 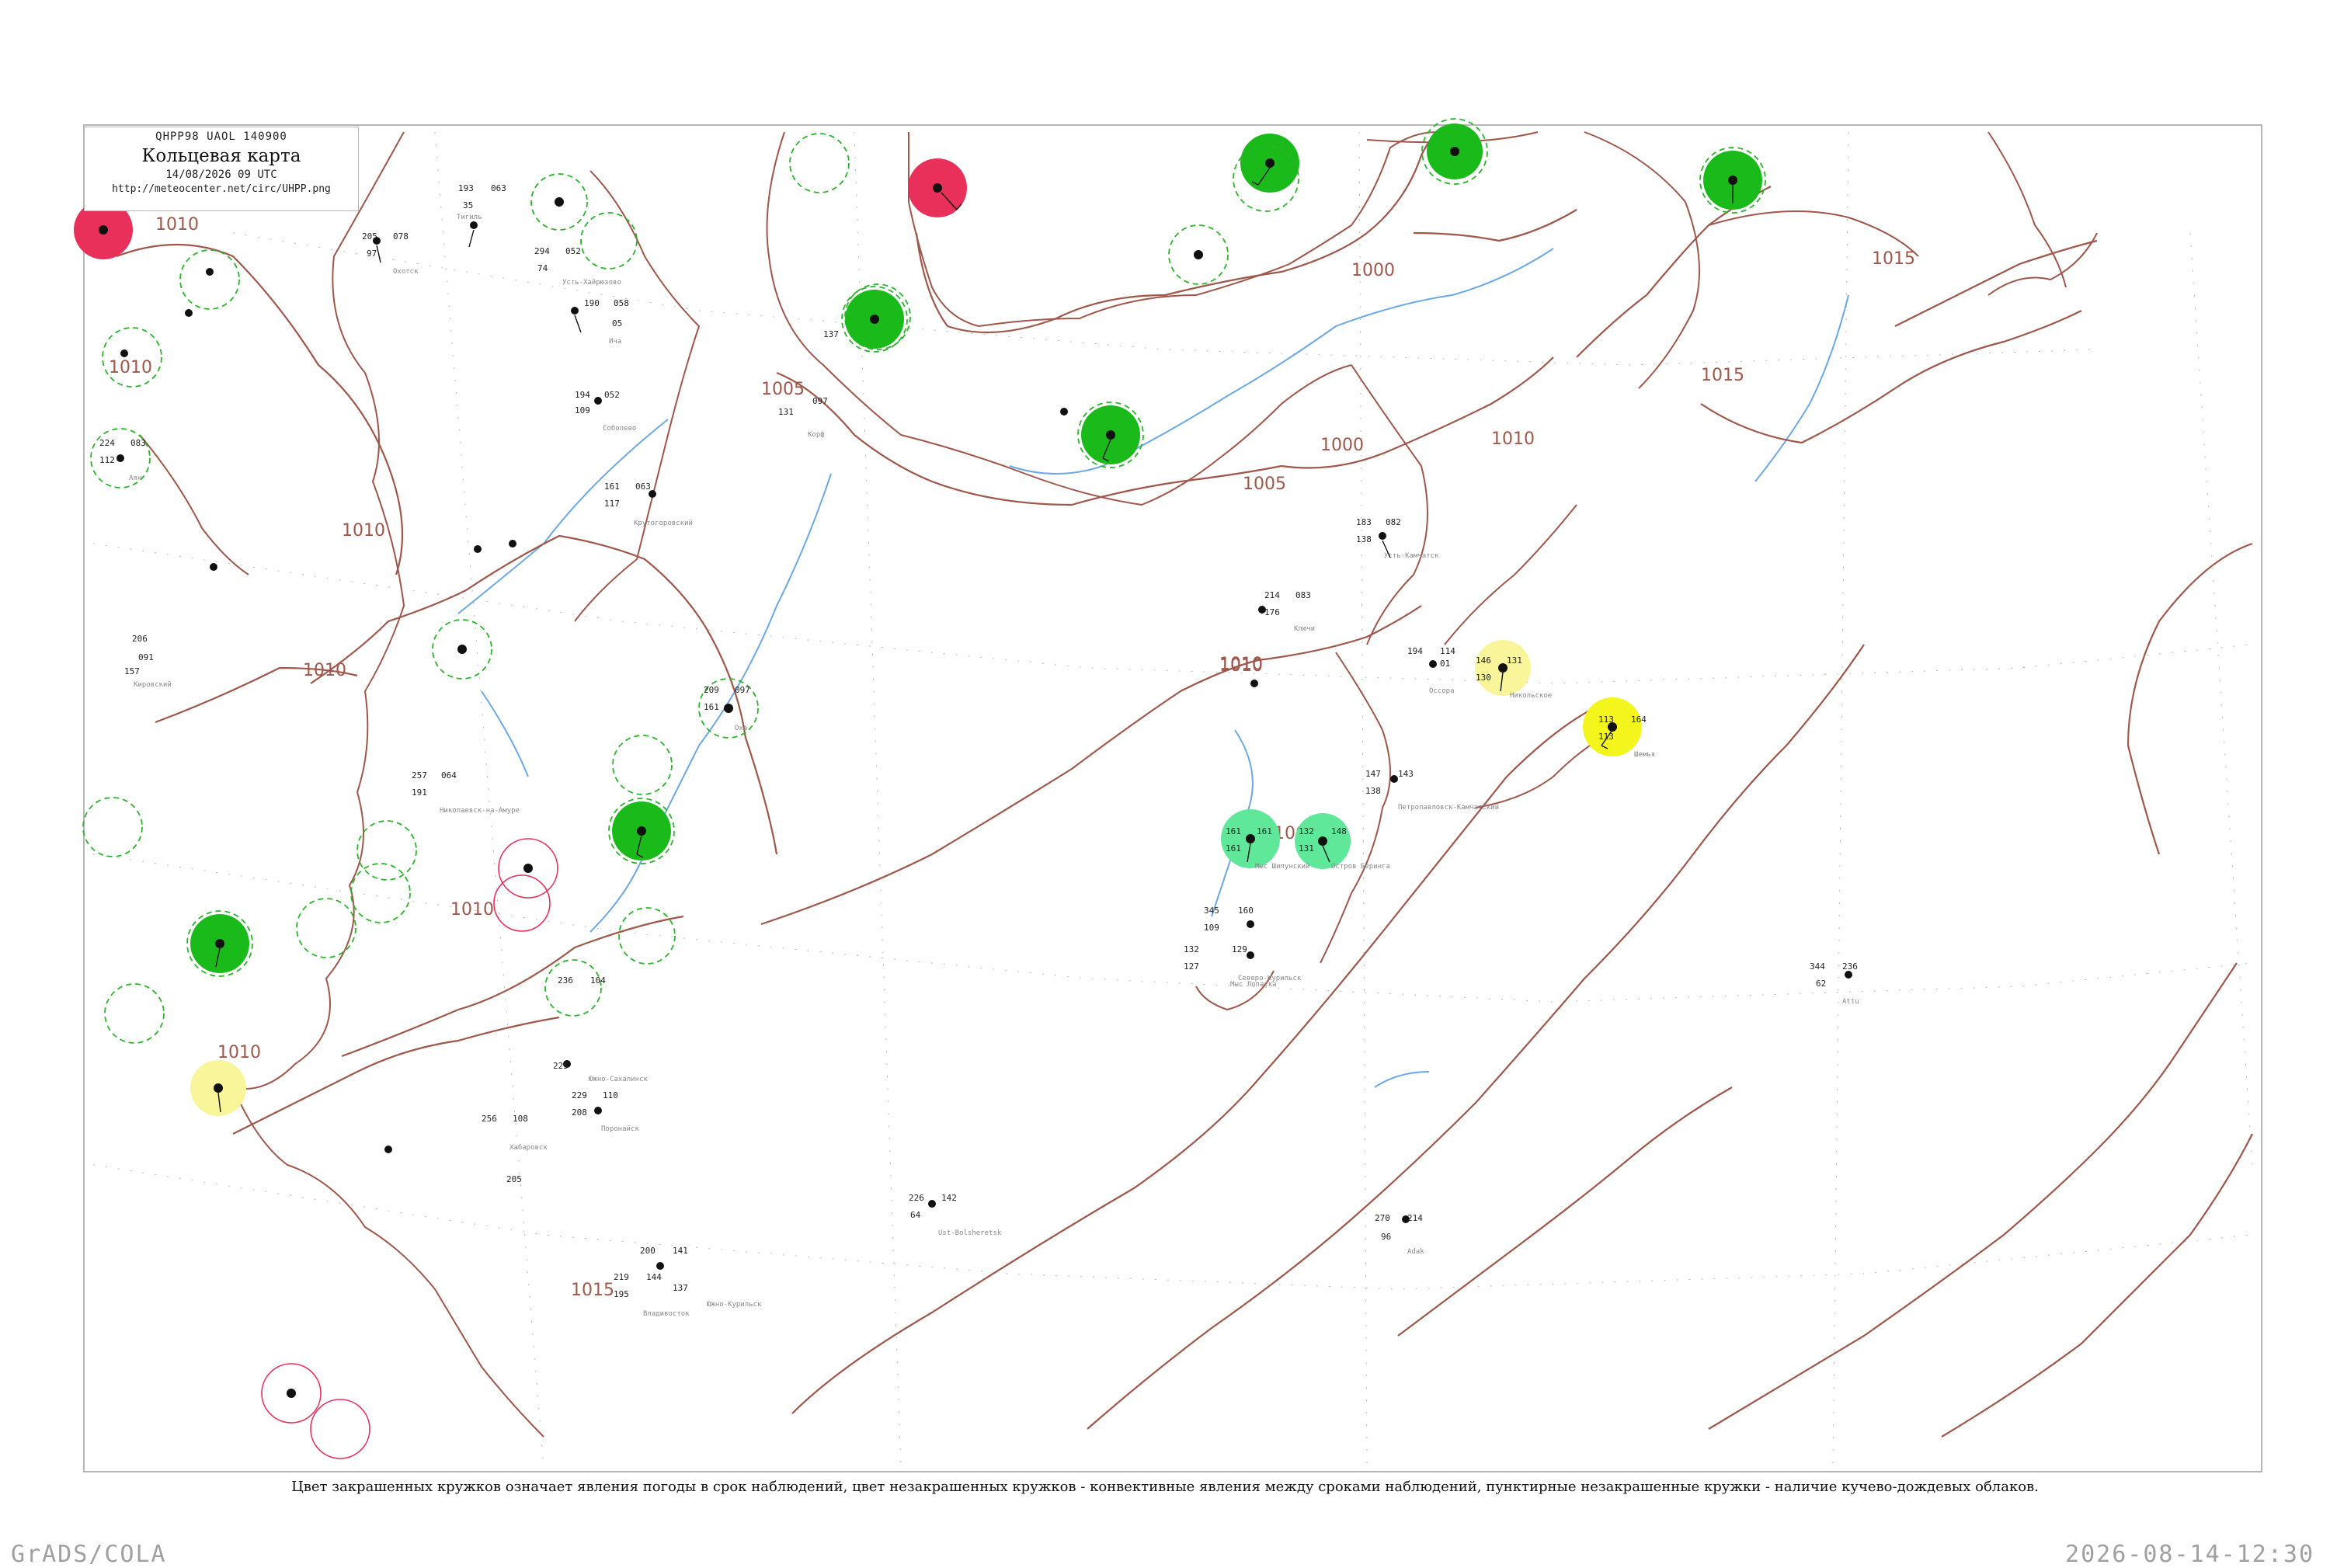 I want to click on station-name: Петропавловск-Камчатский, so click(x=1448, y=808).